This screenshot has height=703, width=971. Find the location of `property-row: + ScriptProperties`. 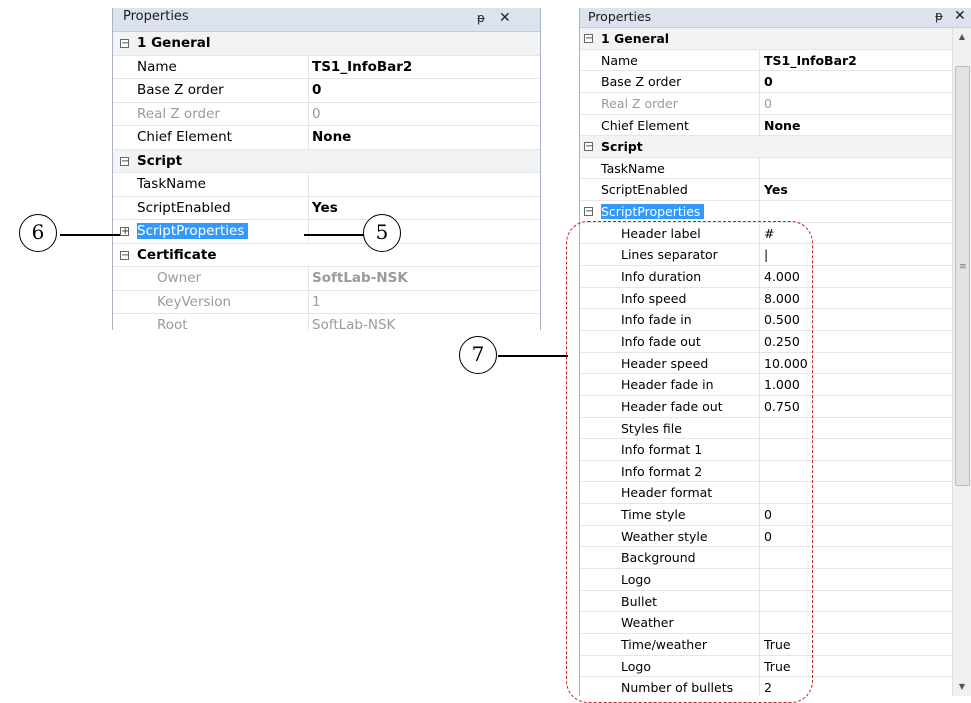

property-row: + ScriptProperties is located at coordinates (326, 232).